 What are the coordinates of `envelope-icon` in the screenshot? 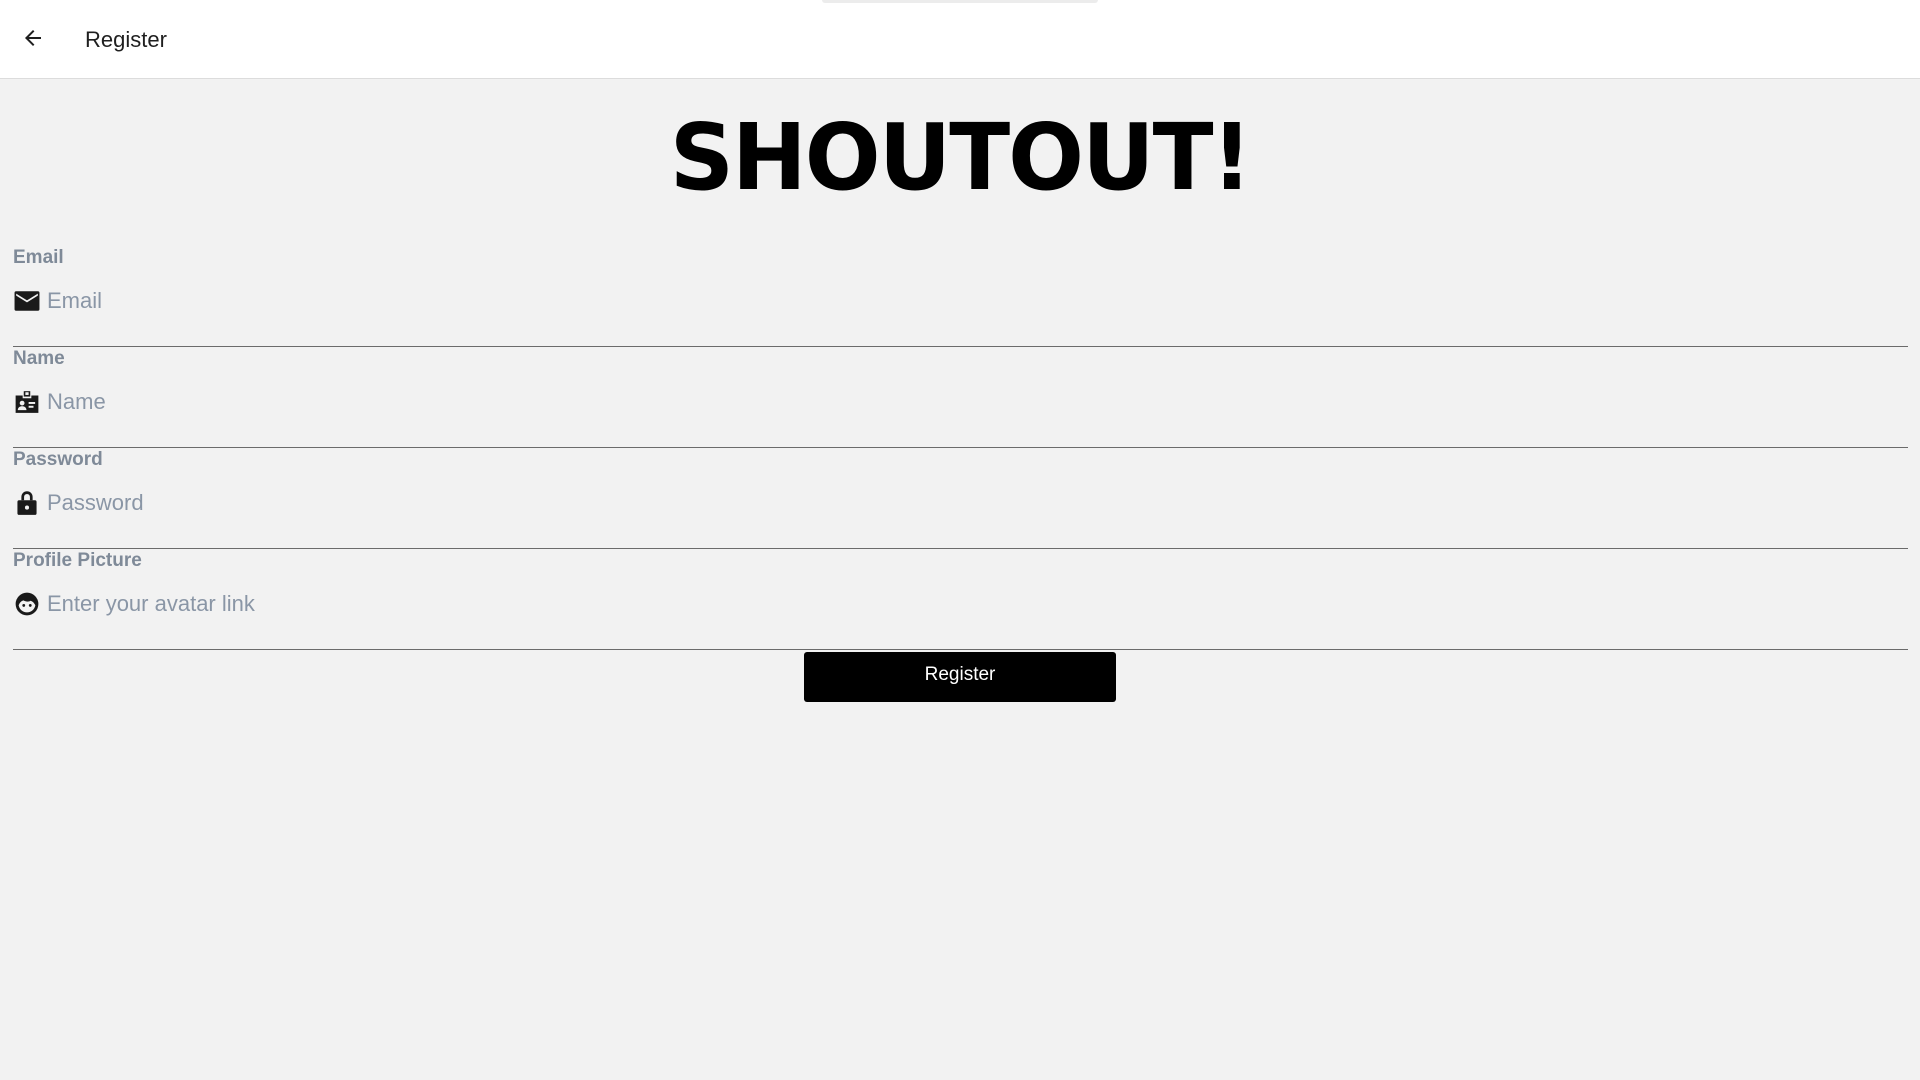 It's located at (26, 300).